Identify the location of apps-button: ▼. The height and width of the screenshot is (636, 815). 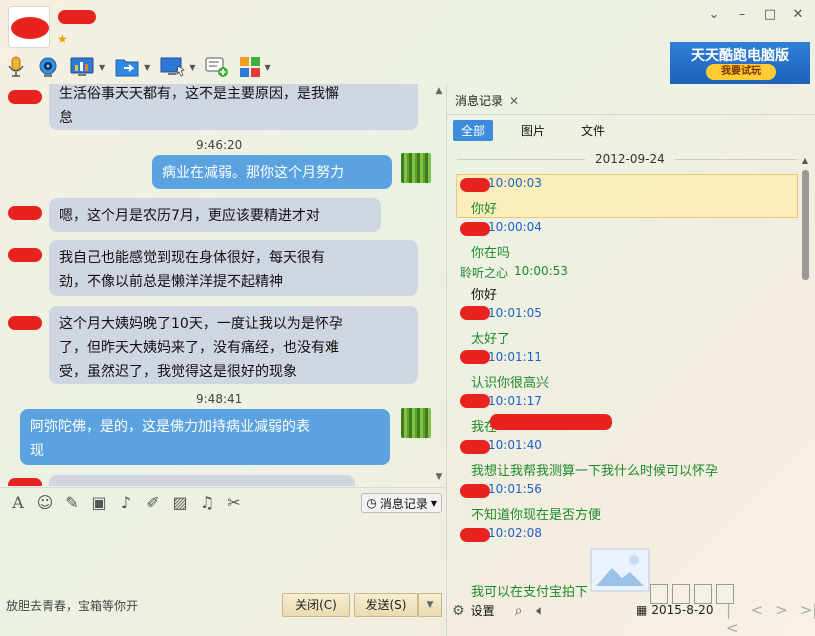
(255, 67).